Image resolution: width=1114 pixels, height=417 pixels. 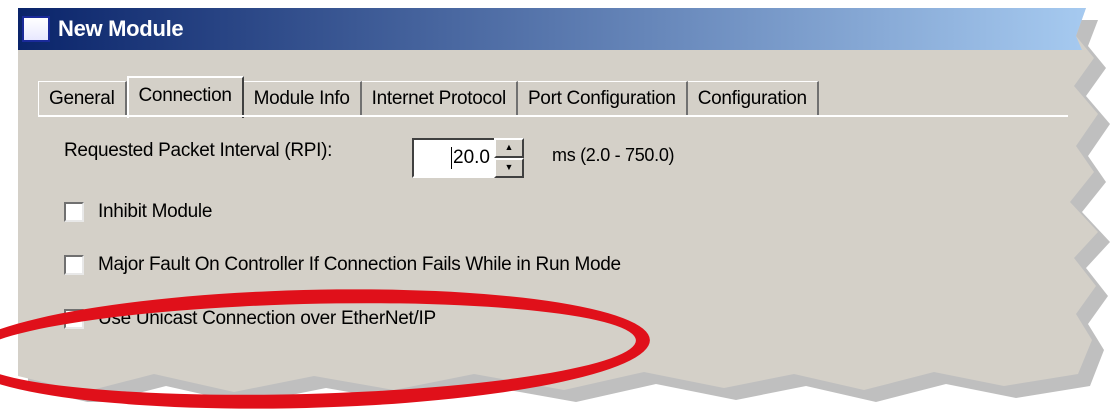 What do you see at coordinates (36, 29) in the screenshot?
I see `window-icon` at bounding box center [36, 29].